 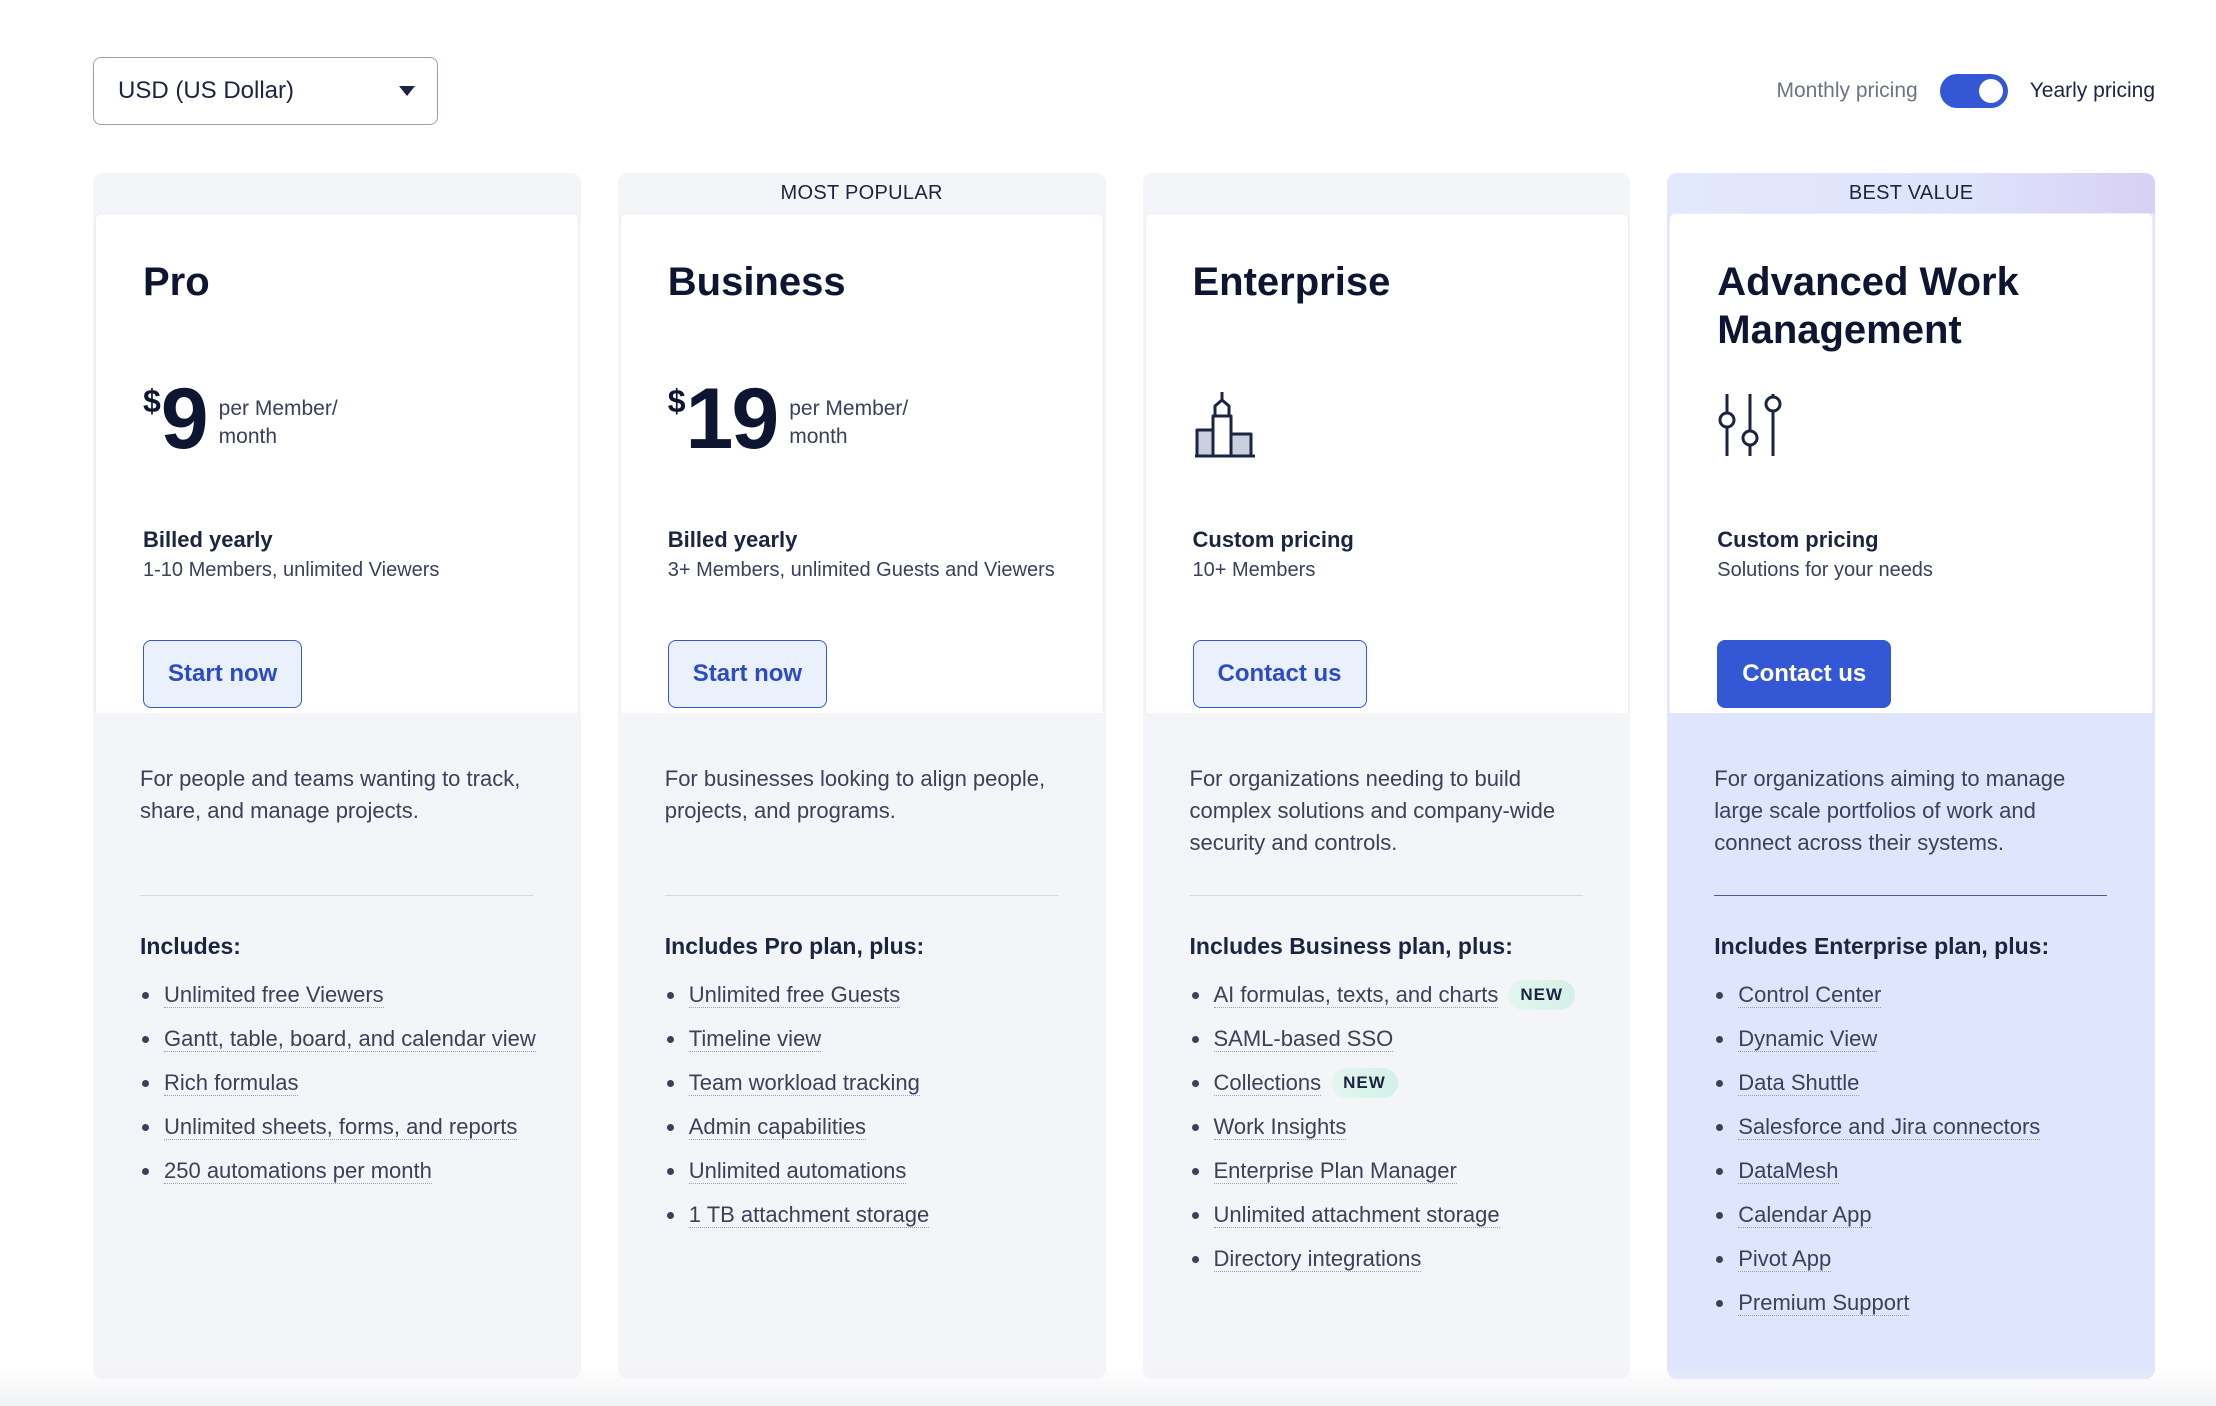 I want to click on billing-subtext: 1-10 Members, unlimited Viewers, so click(x=291, y=570).